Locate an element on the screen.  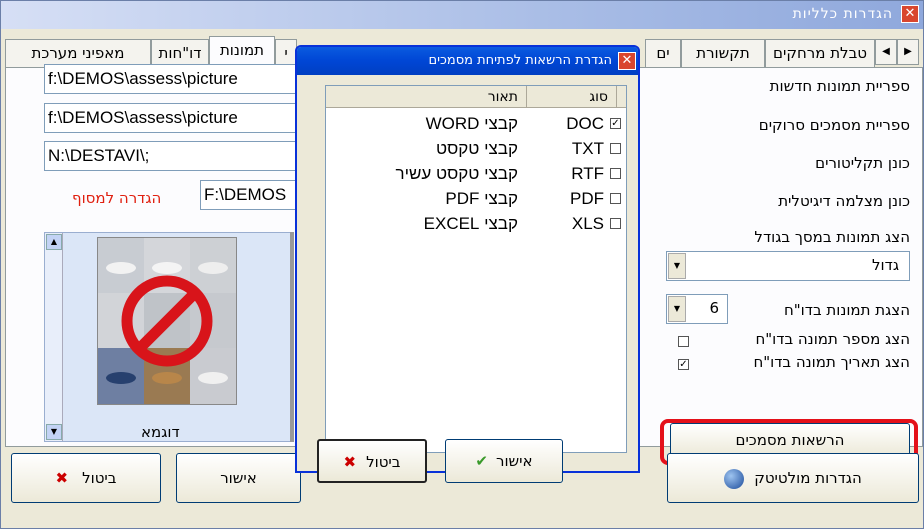
tab-partial-2: ים is located at coordinates (663, 53).